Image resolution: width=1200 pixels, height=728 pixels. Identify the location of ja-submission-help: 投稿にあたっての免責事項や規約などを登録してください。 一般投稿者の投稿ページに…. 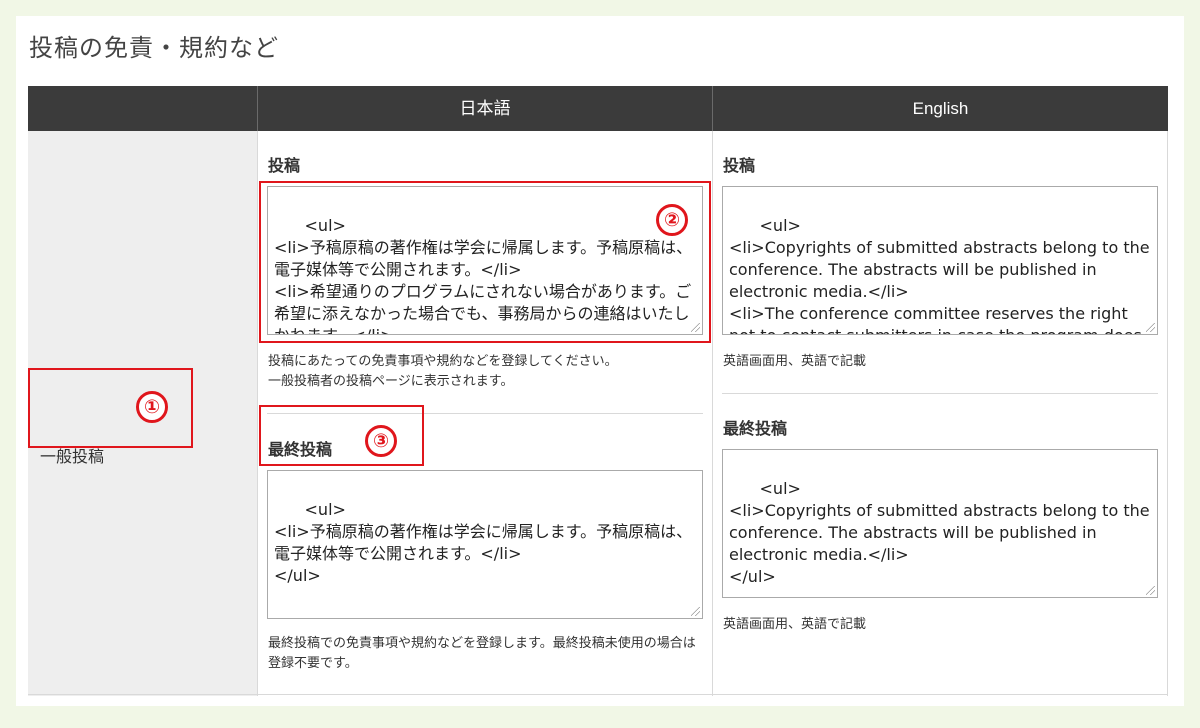
(443, 371).